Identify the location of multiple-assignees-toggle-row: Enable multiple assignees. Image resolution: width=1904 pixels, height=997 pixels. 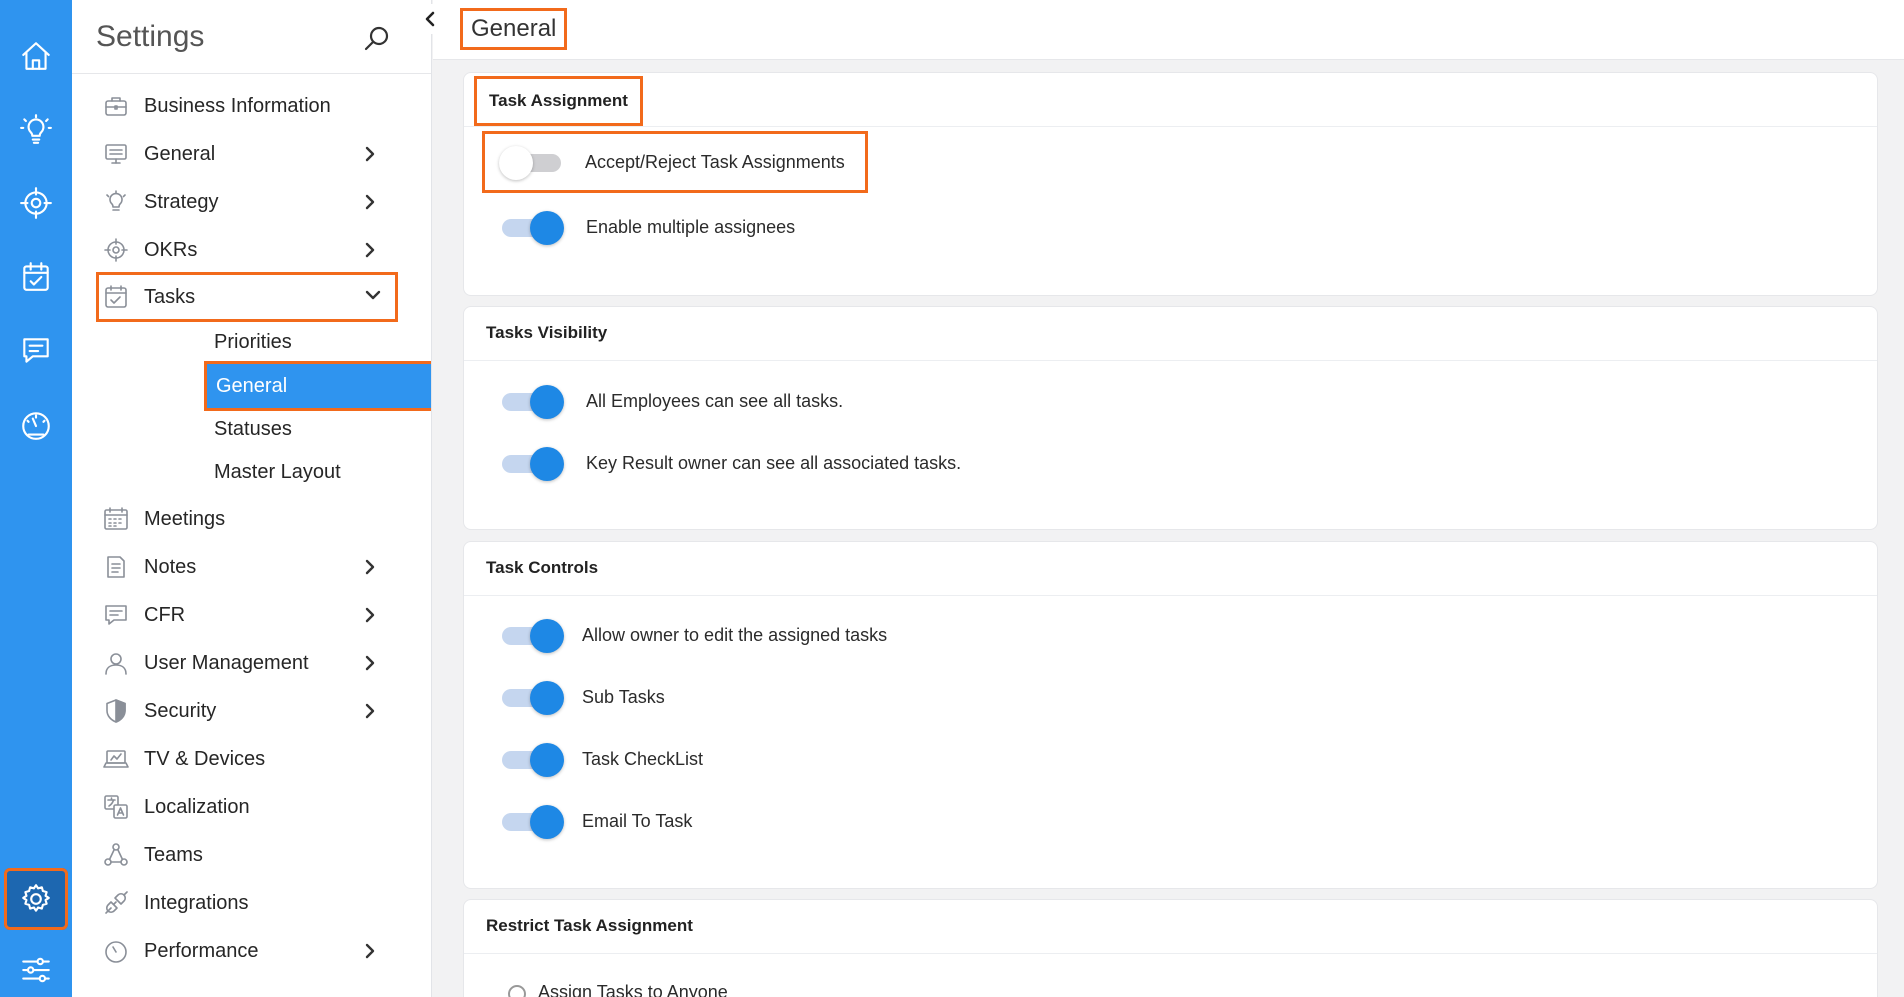
(647, 227).